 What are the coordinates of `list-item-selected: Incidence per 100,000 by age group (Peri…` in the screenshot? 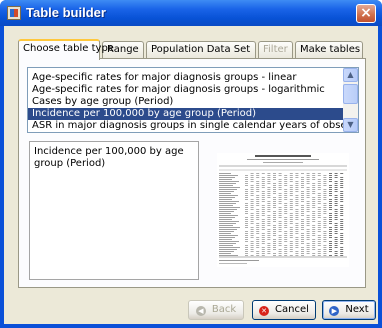 It's located at (186, 114).